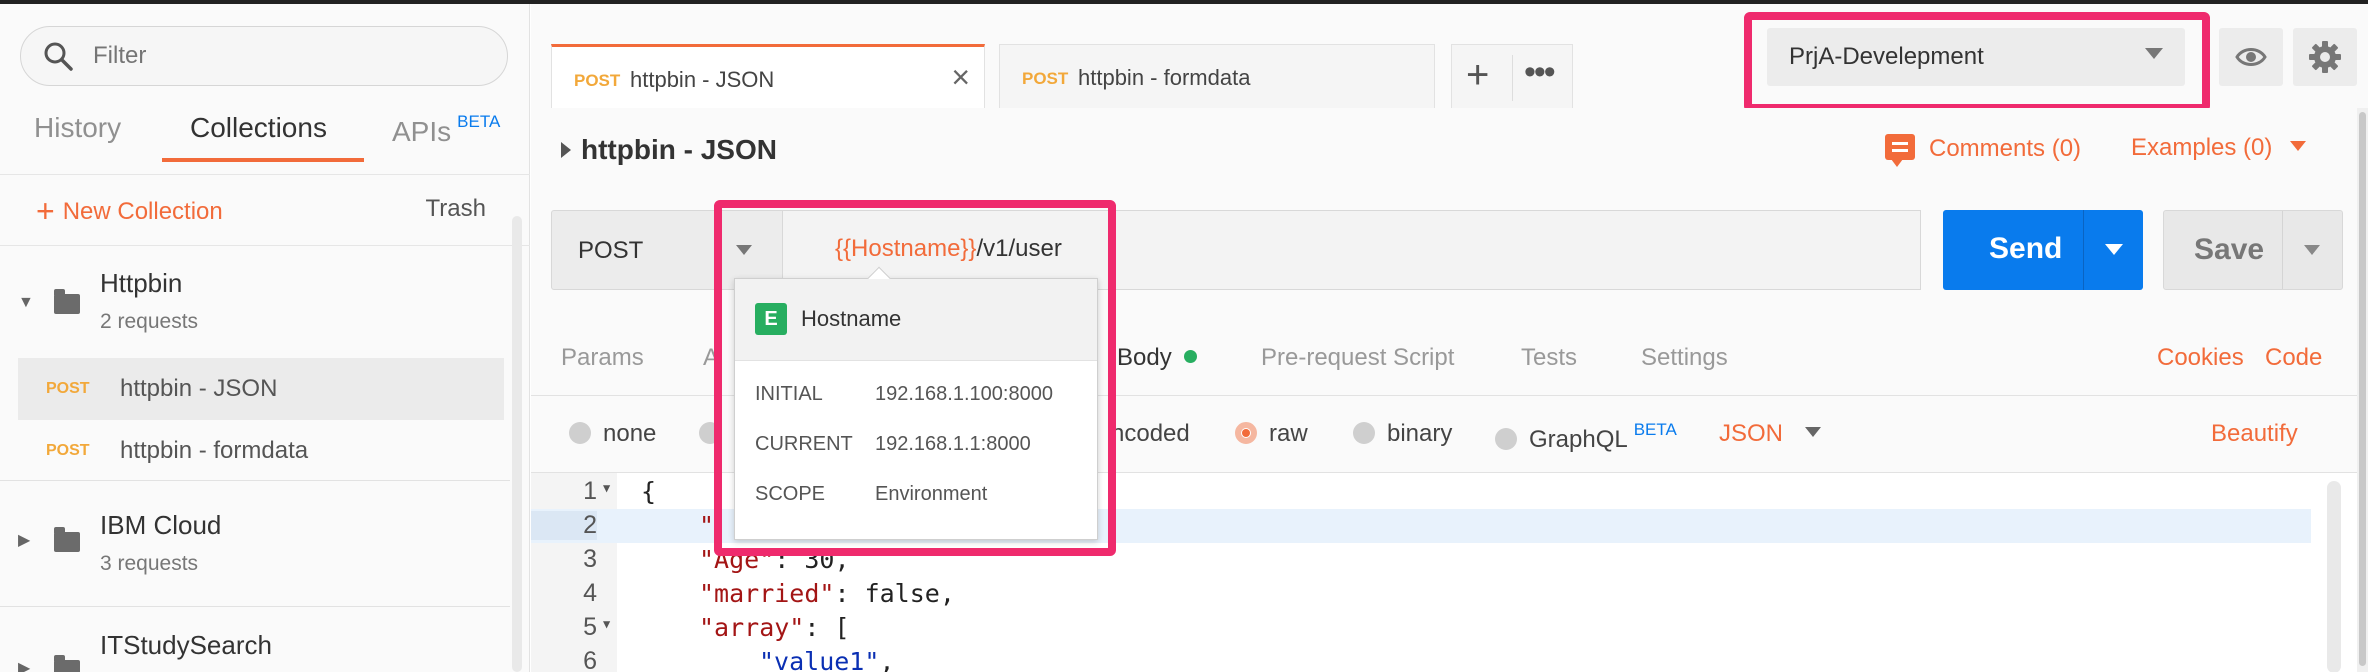 The width and height of the screenshot is (2368, 672). What do you see at coordinates (1420, 433) in the screenshot?
I see `radio-label: binary` at bounding box center [1420, 433].